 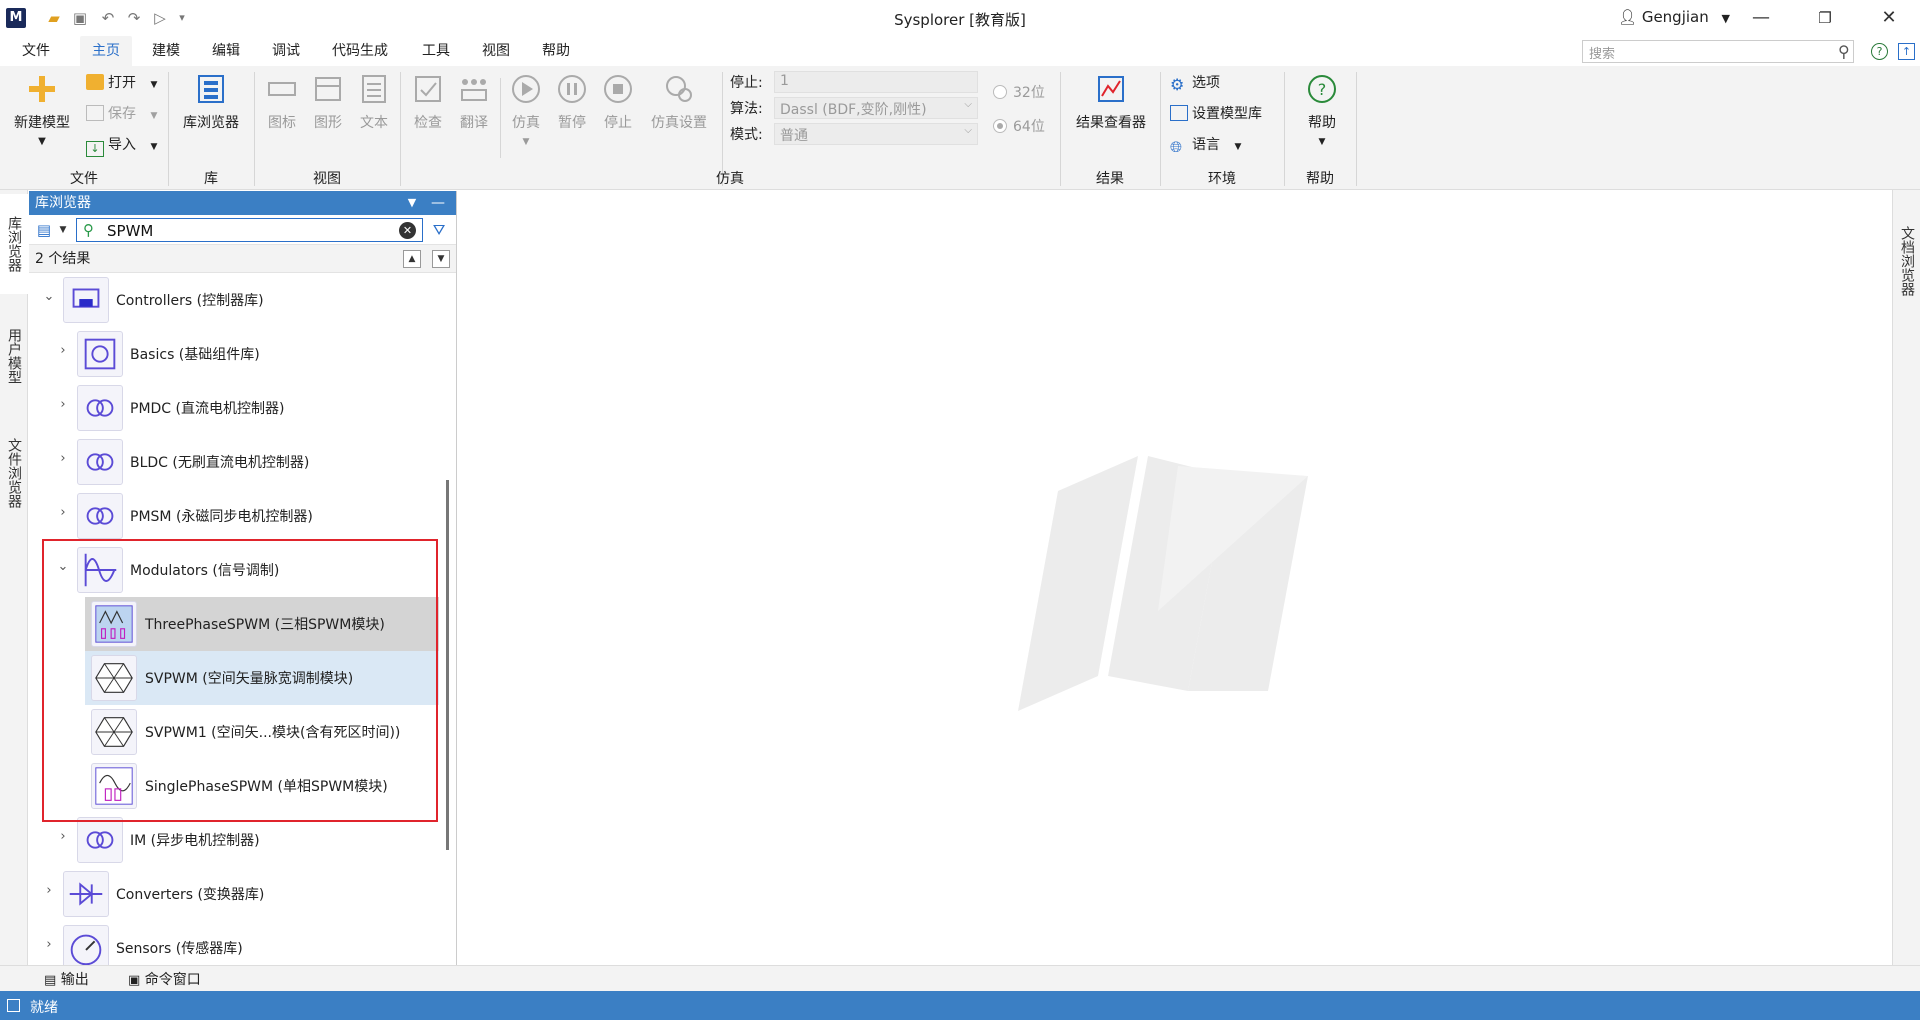 What do you see at coordinates (1019, 92) in the screenshot?
I see `radio-32bit: 32位` at bounding box center [1019, 92].